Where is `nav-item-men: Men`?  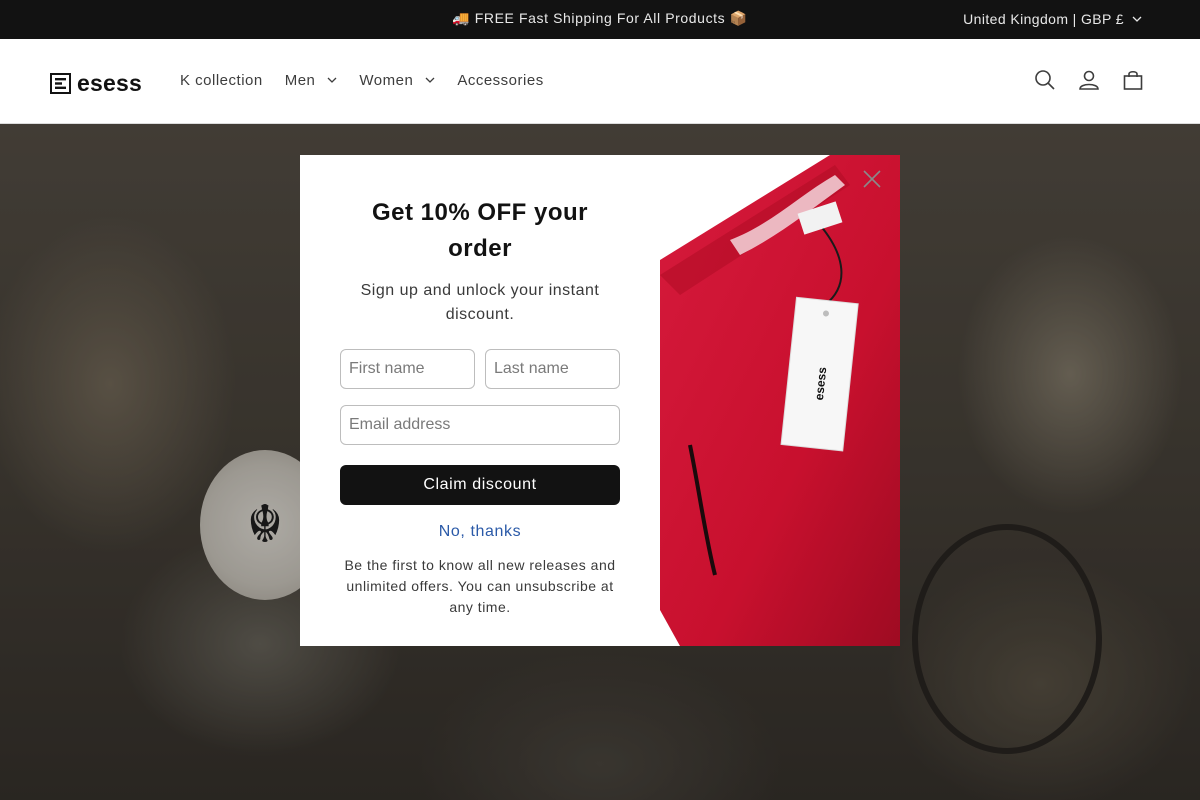 nav-item-men: Men is located at coordinates (311, 80).